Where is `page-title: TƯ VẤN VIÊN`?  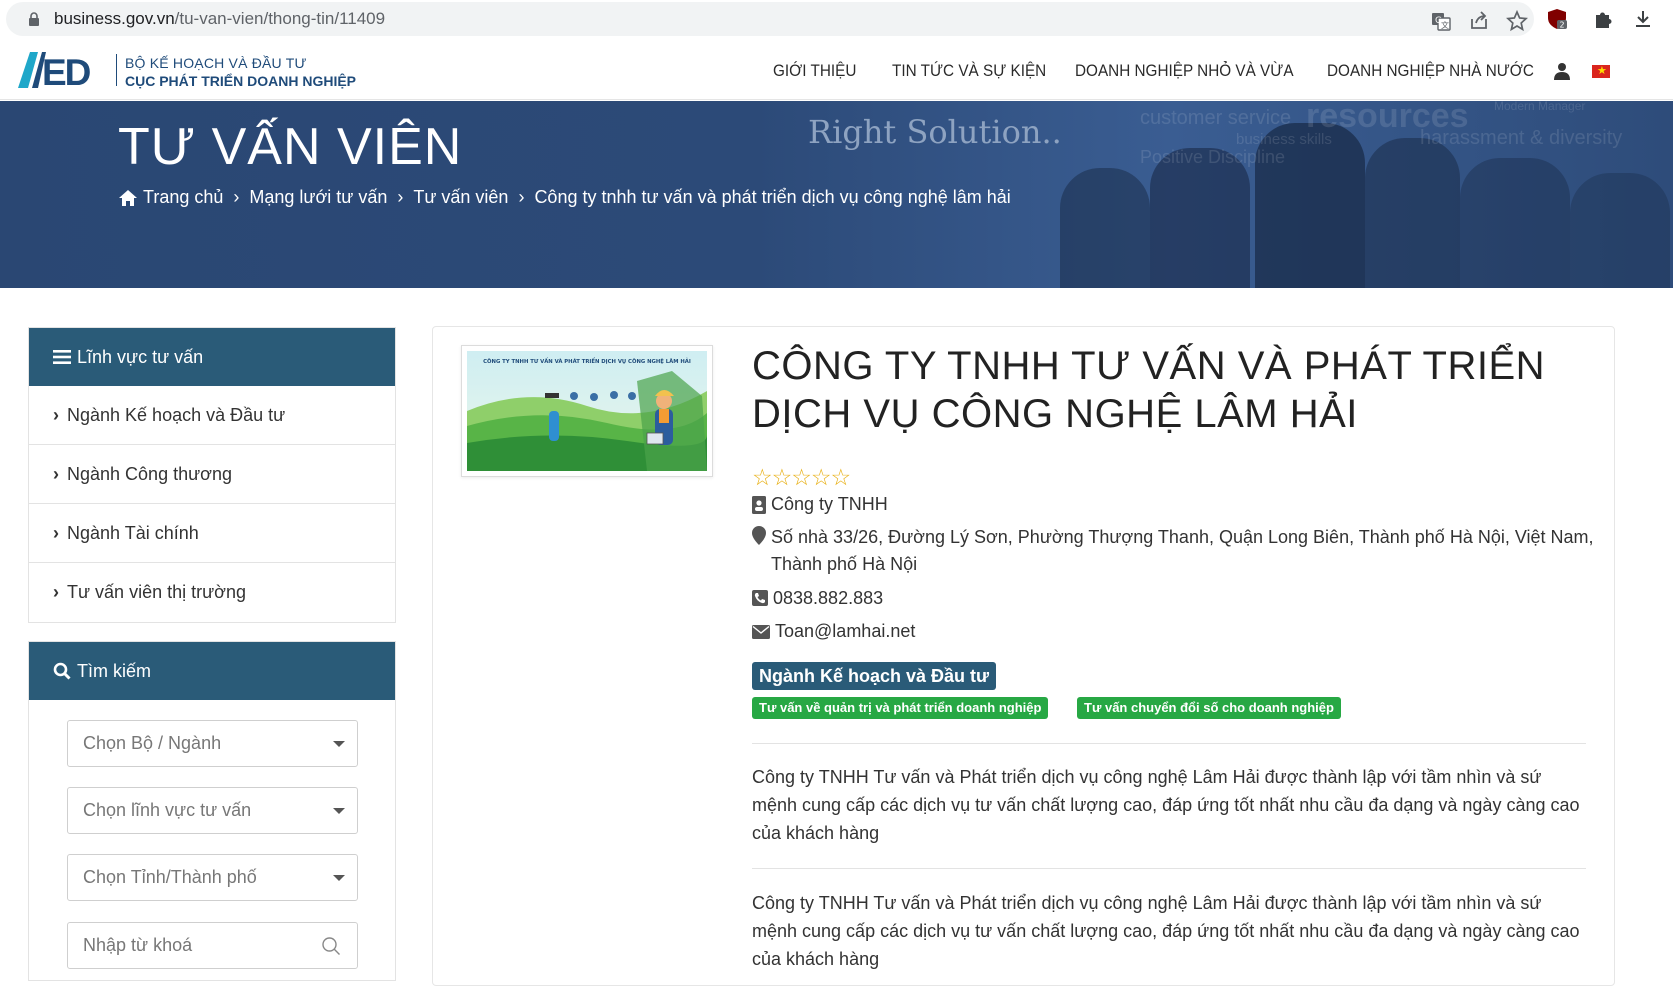
page-title: TƯ VẤN VIÊN is located at coordinates (290, 147).